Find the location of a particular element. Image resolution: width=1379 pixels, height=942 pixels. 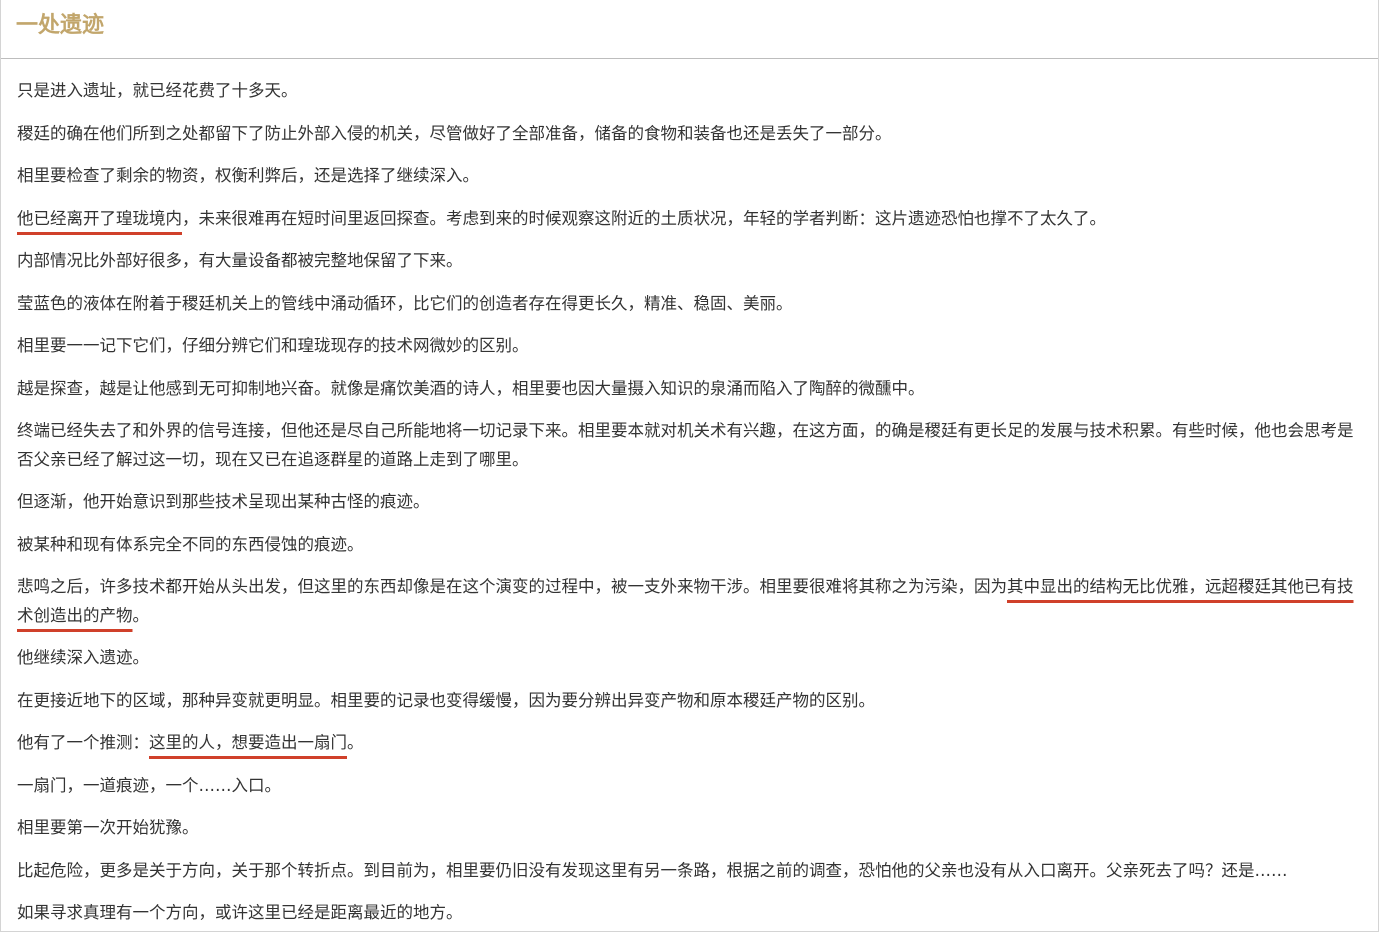

paragraph: 他继续深入遗迹。 is located at coordinates (692, 658).